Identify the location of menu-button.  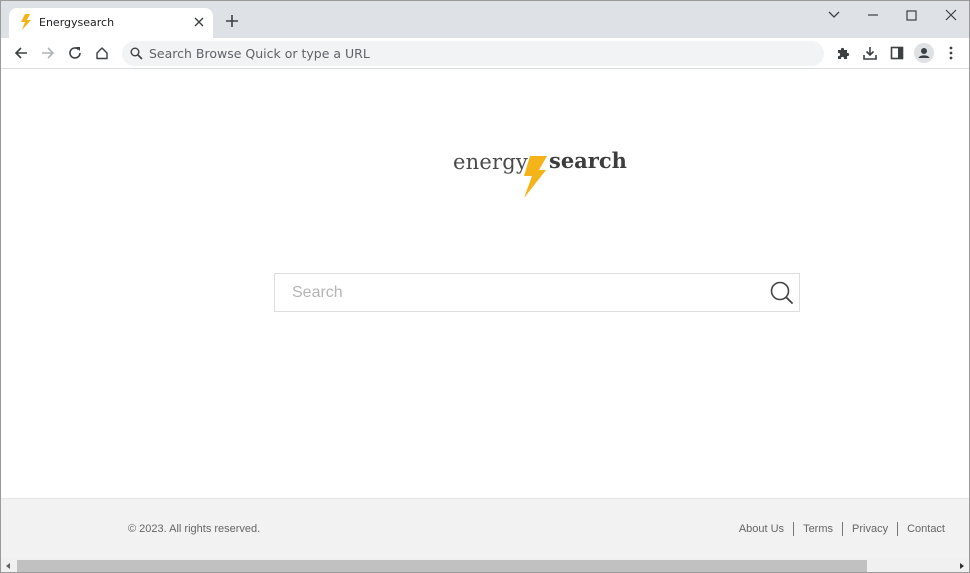
(951, 53).